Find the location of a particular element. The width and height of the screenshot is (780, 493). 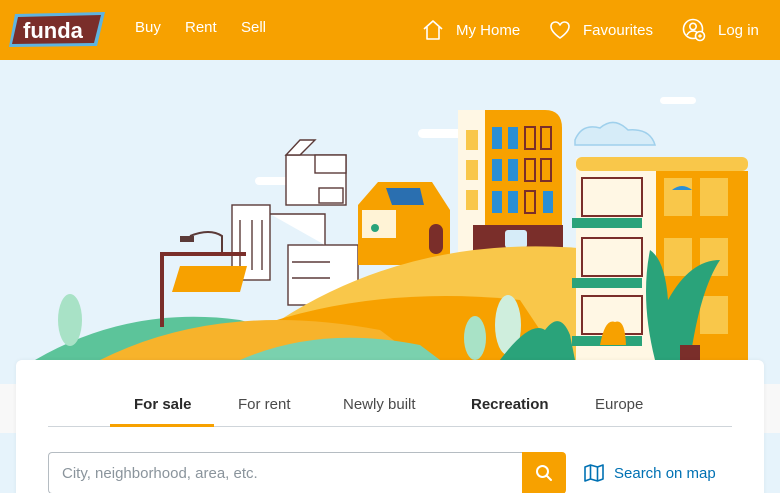

tab-newly-built: Newly built is located at coordinates (379, 404).